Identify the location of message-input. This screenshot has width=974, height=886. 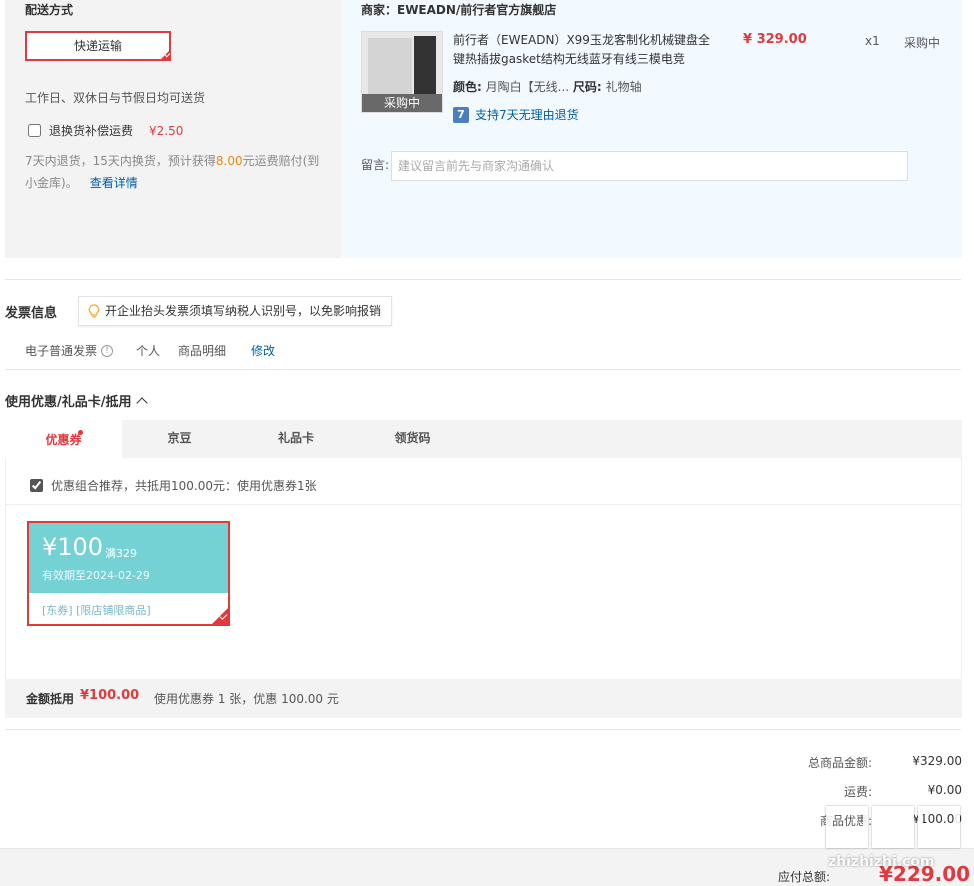
(649, 166).